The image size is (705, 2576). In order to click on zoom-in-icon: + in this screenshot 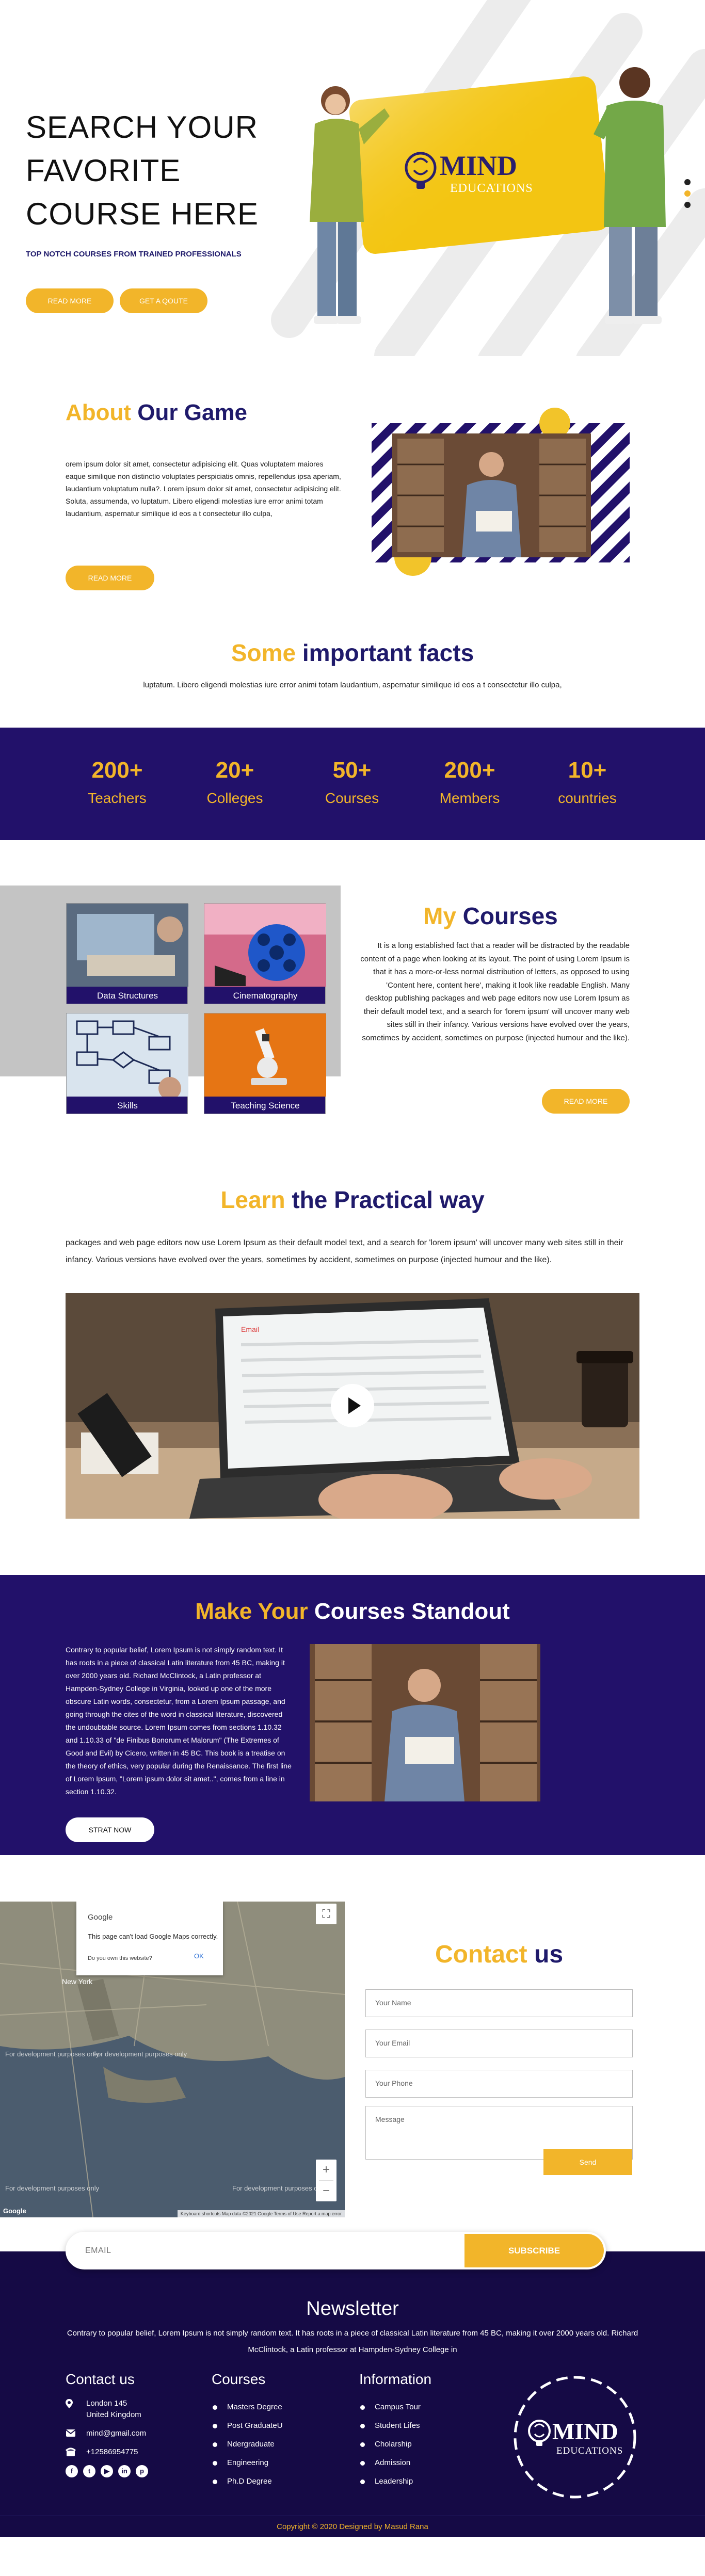, I will do `click(326, 2170)`.